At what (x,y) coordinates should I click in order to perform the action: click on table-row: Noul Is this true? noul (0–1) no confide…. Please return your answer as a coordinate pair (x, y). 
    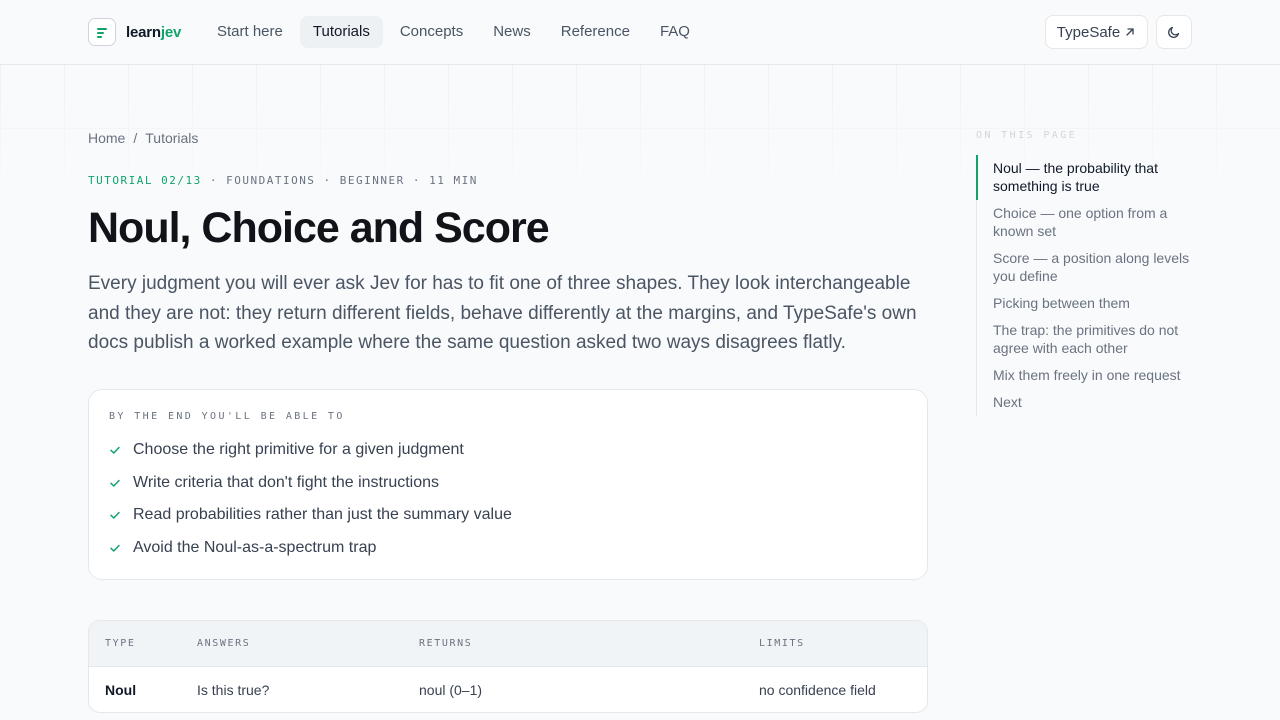
    Looking at the image, I should click on (508, 689).